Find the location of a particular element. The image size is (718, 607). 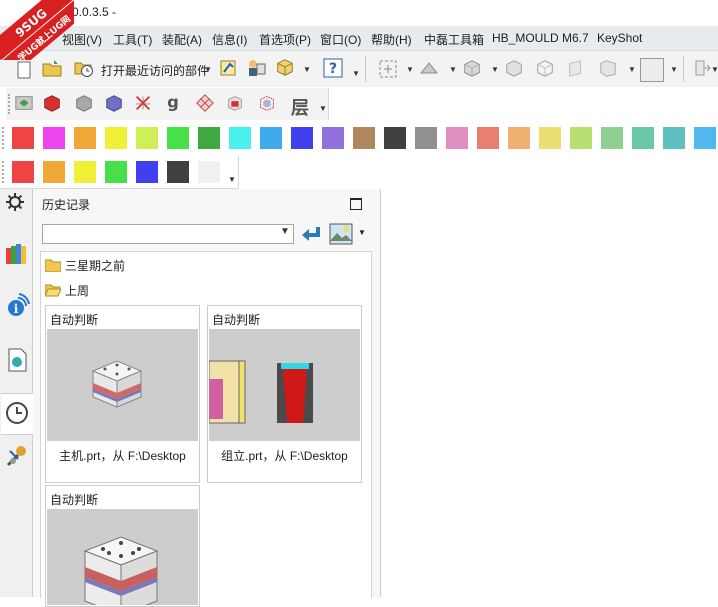

thumbnail-view-dropdown-arrow: ▼ is located at coordinates (362, 232).